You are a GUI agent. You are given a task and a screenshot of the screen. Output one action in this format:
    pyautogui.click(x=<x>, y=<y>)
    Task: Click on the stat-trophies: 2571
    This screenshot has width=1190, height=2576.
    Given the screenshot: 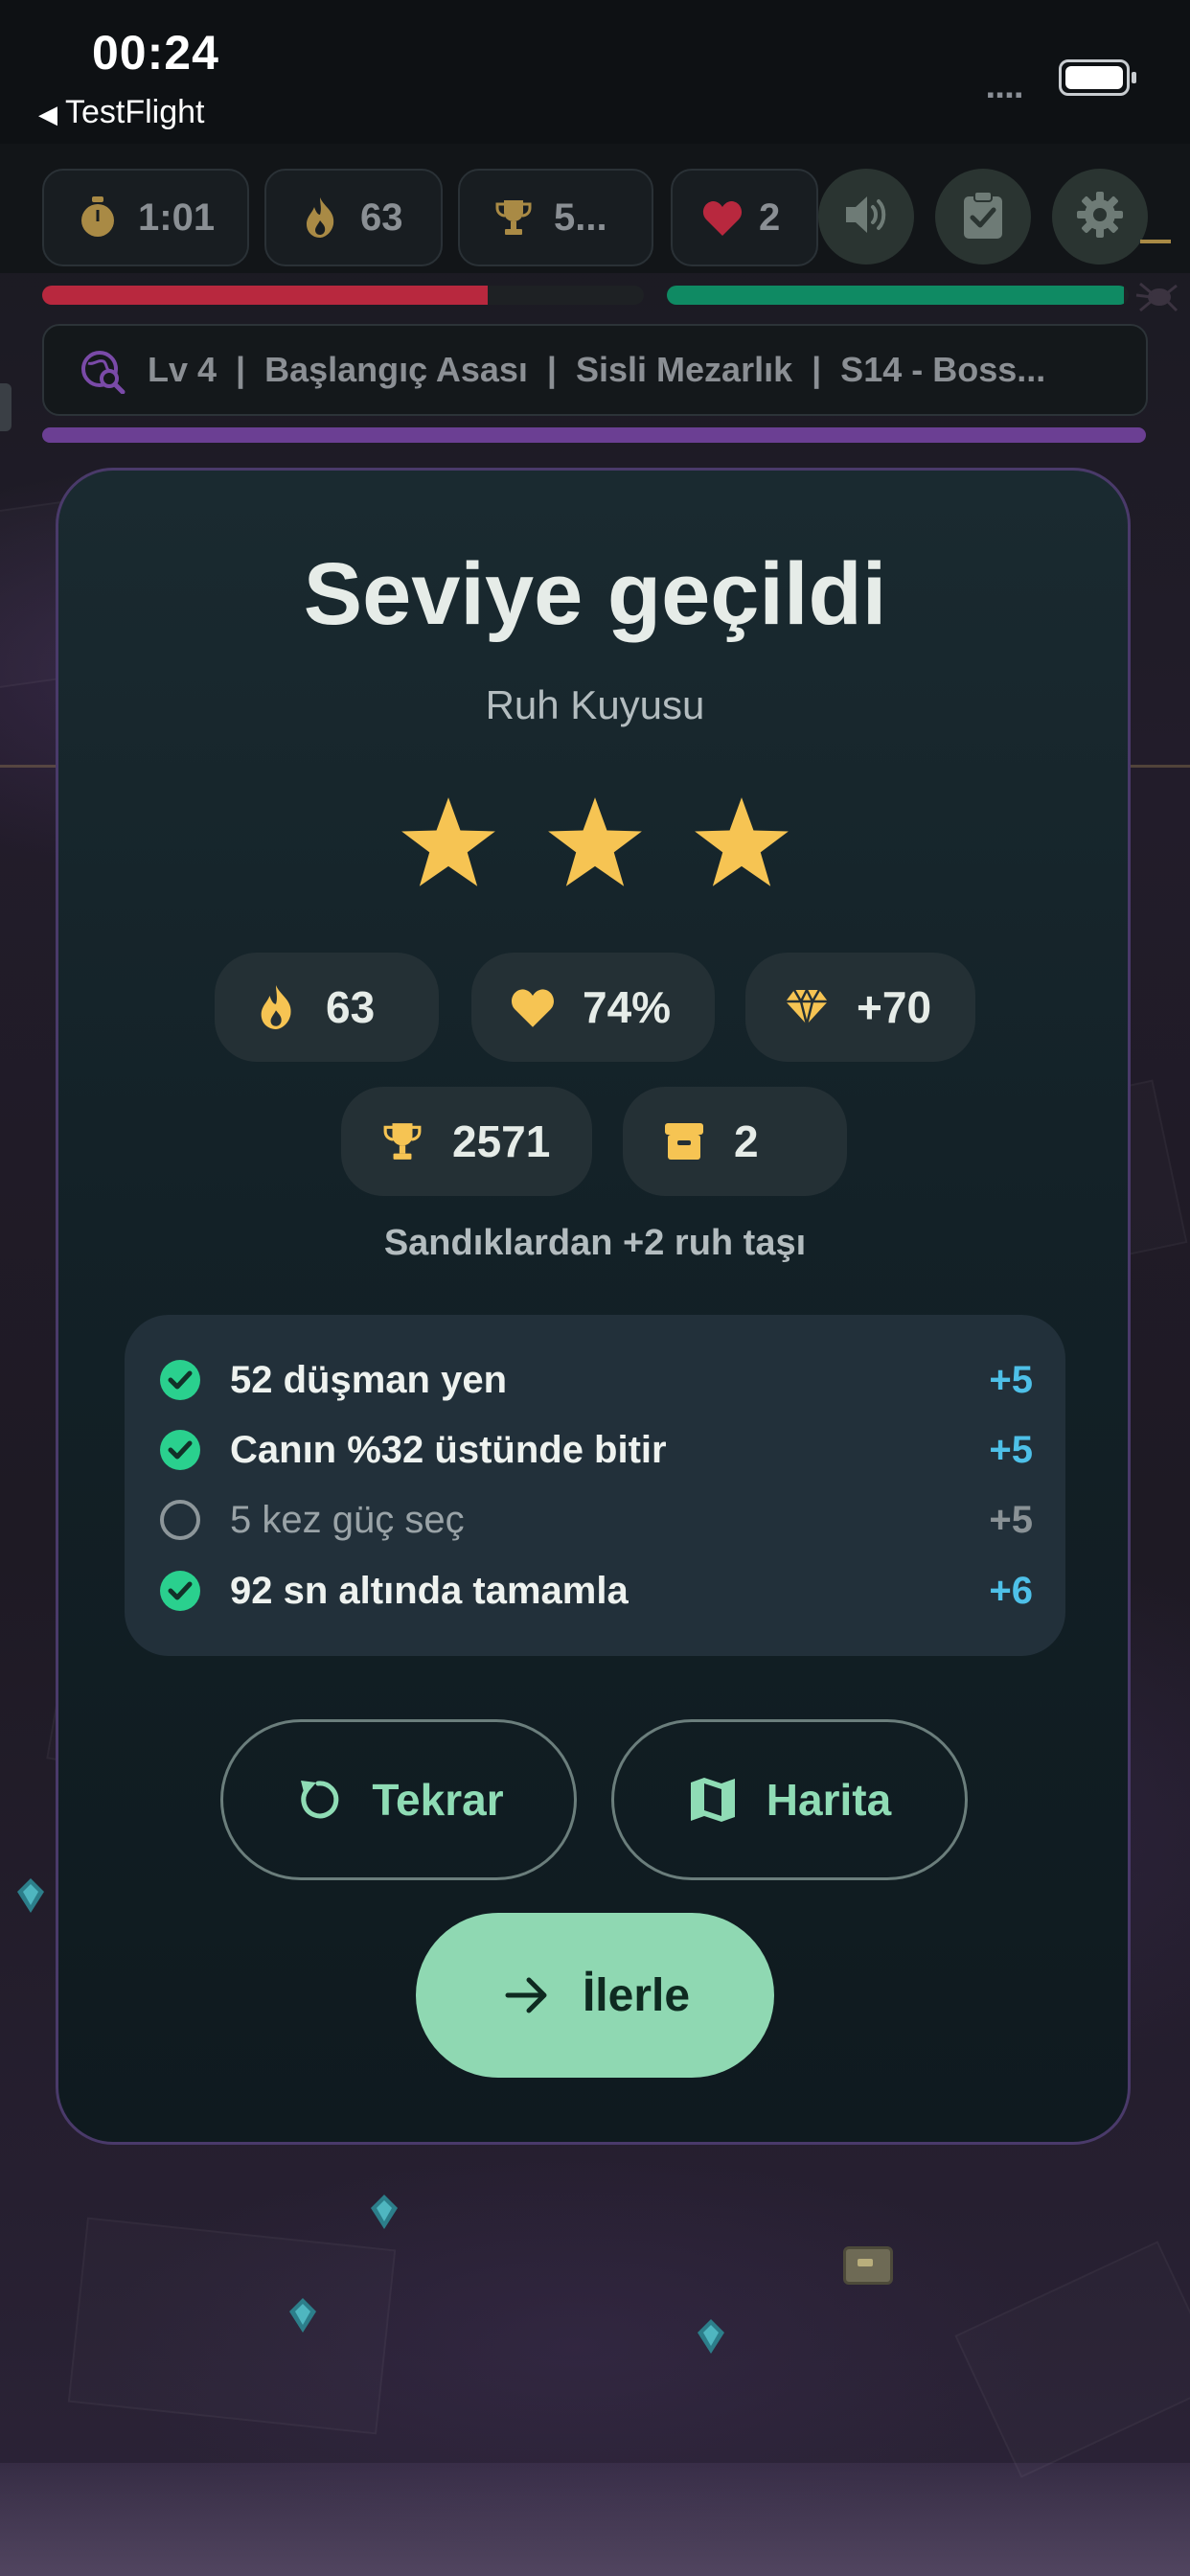 What is the action you would take?
    pyautogui.click(x=467, y=1141)
    